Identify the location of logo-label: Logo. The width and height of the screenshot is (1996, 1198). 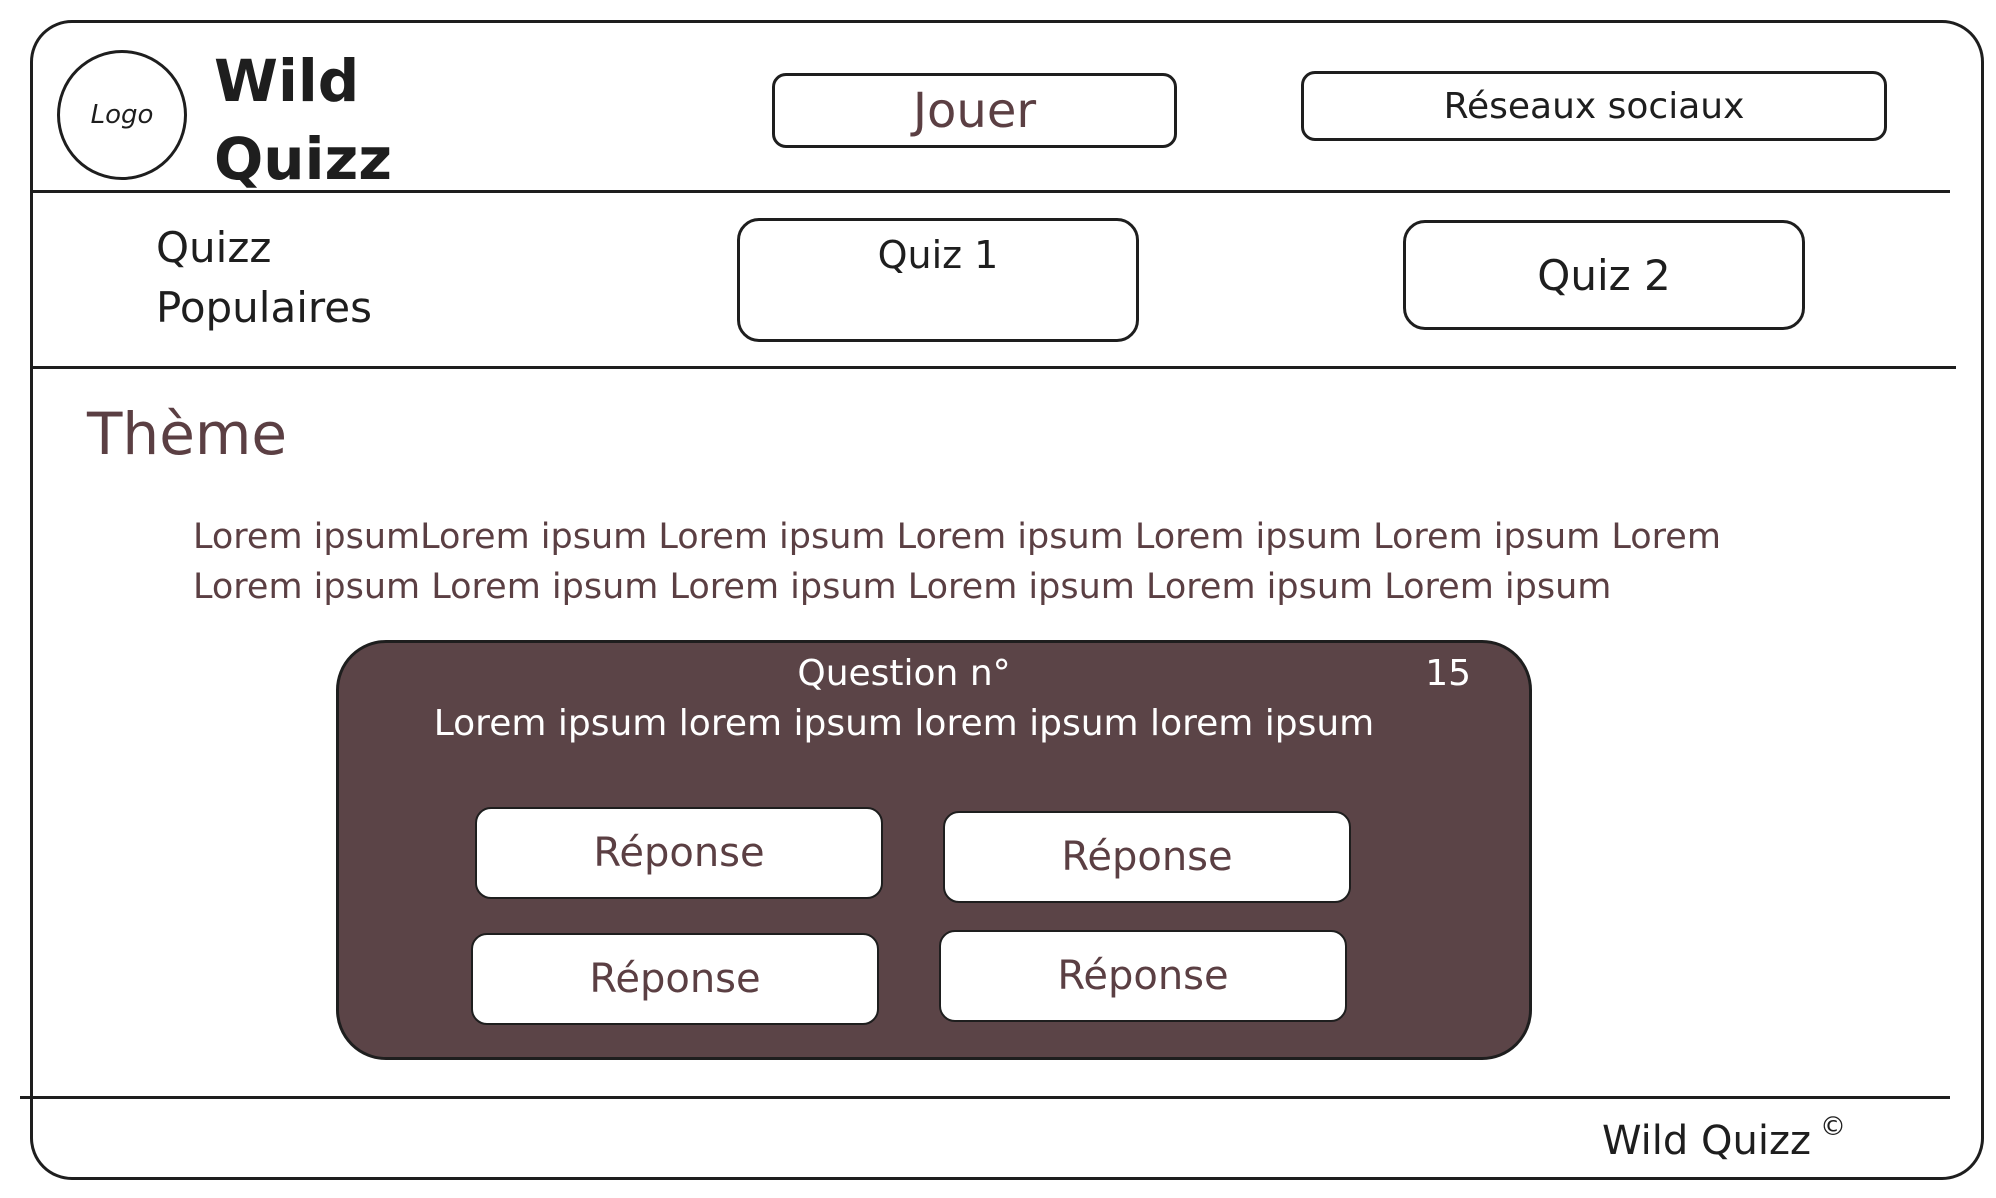
(122, 115).